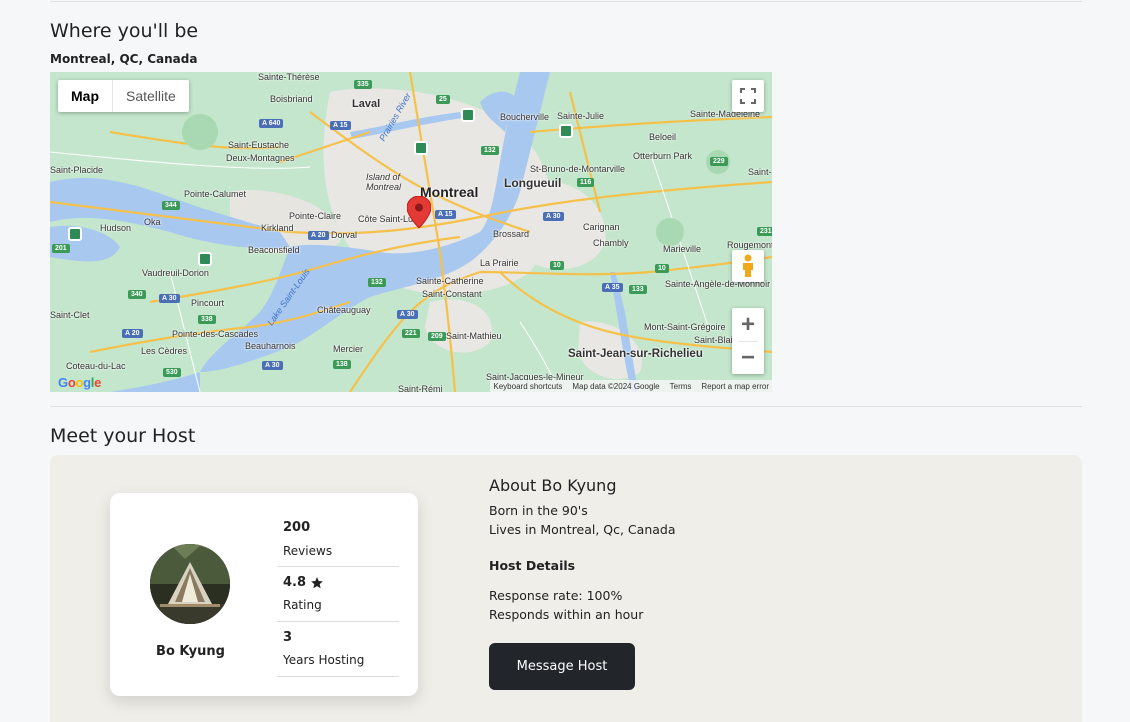 Image resolution: width=1130 pixels, height=722 pixels. What do you see at coordinates (366, 104) in the screenshot?
I see `place-laval: Laval` at bounding box center [366, 104].